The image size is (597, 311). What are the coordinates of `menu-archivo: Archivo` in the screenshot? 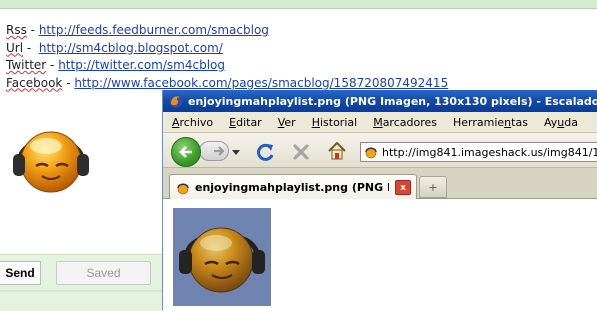 It's located at (191, 122).